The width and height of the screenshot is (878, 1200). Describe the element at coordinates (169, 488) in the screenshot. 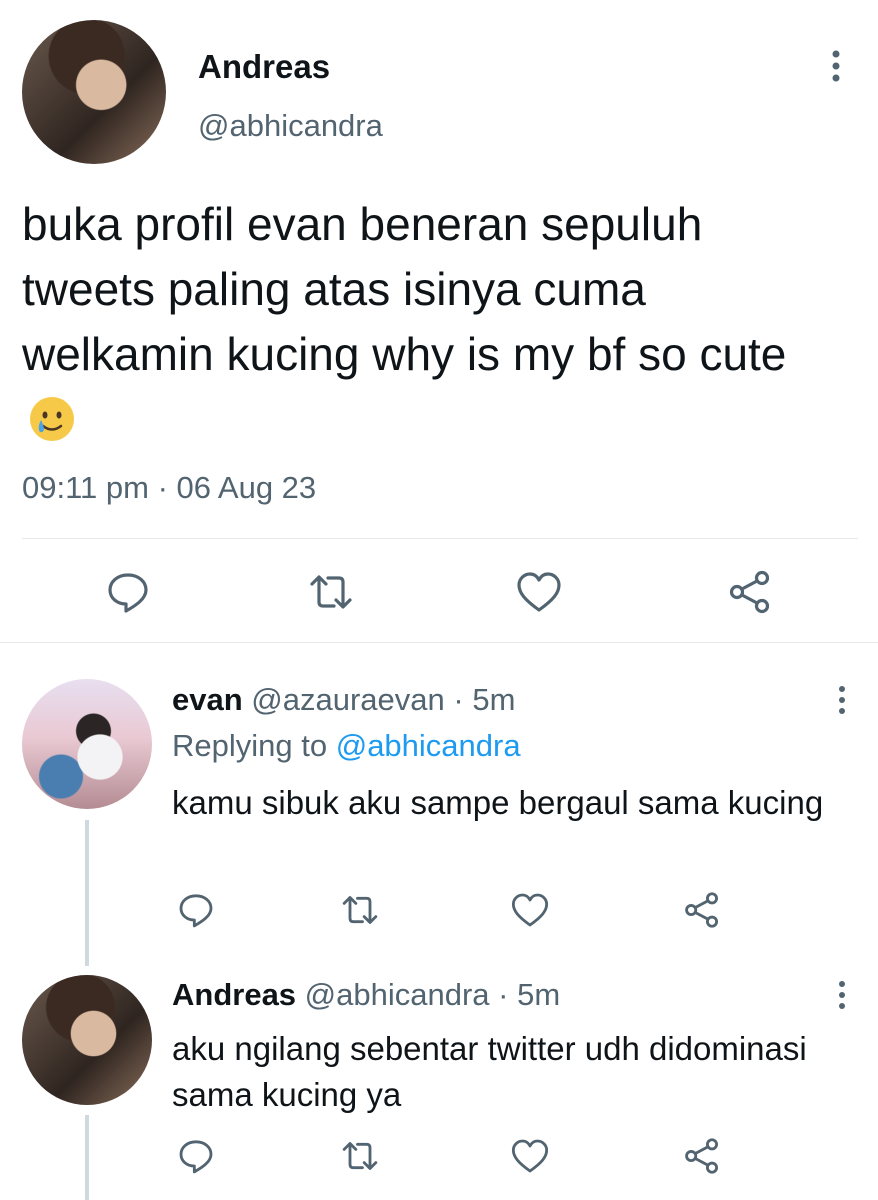

I see `tweet-timestamp: 09:11 pm · 06 Aug 23` at that location.